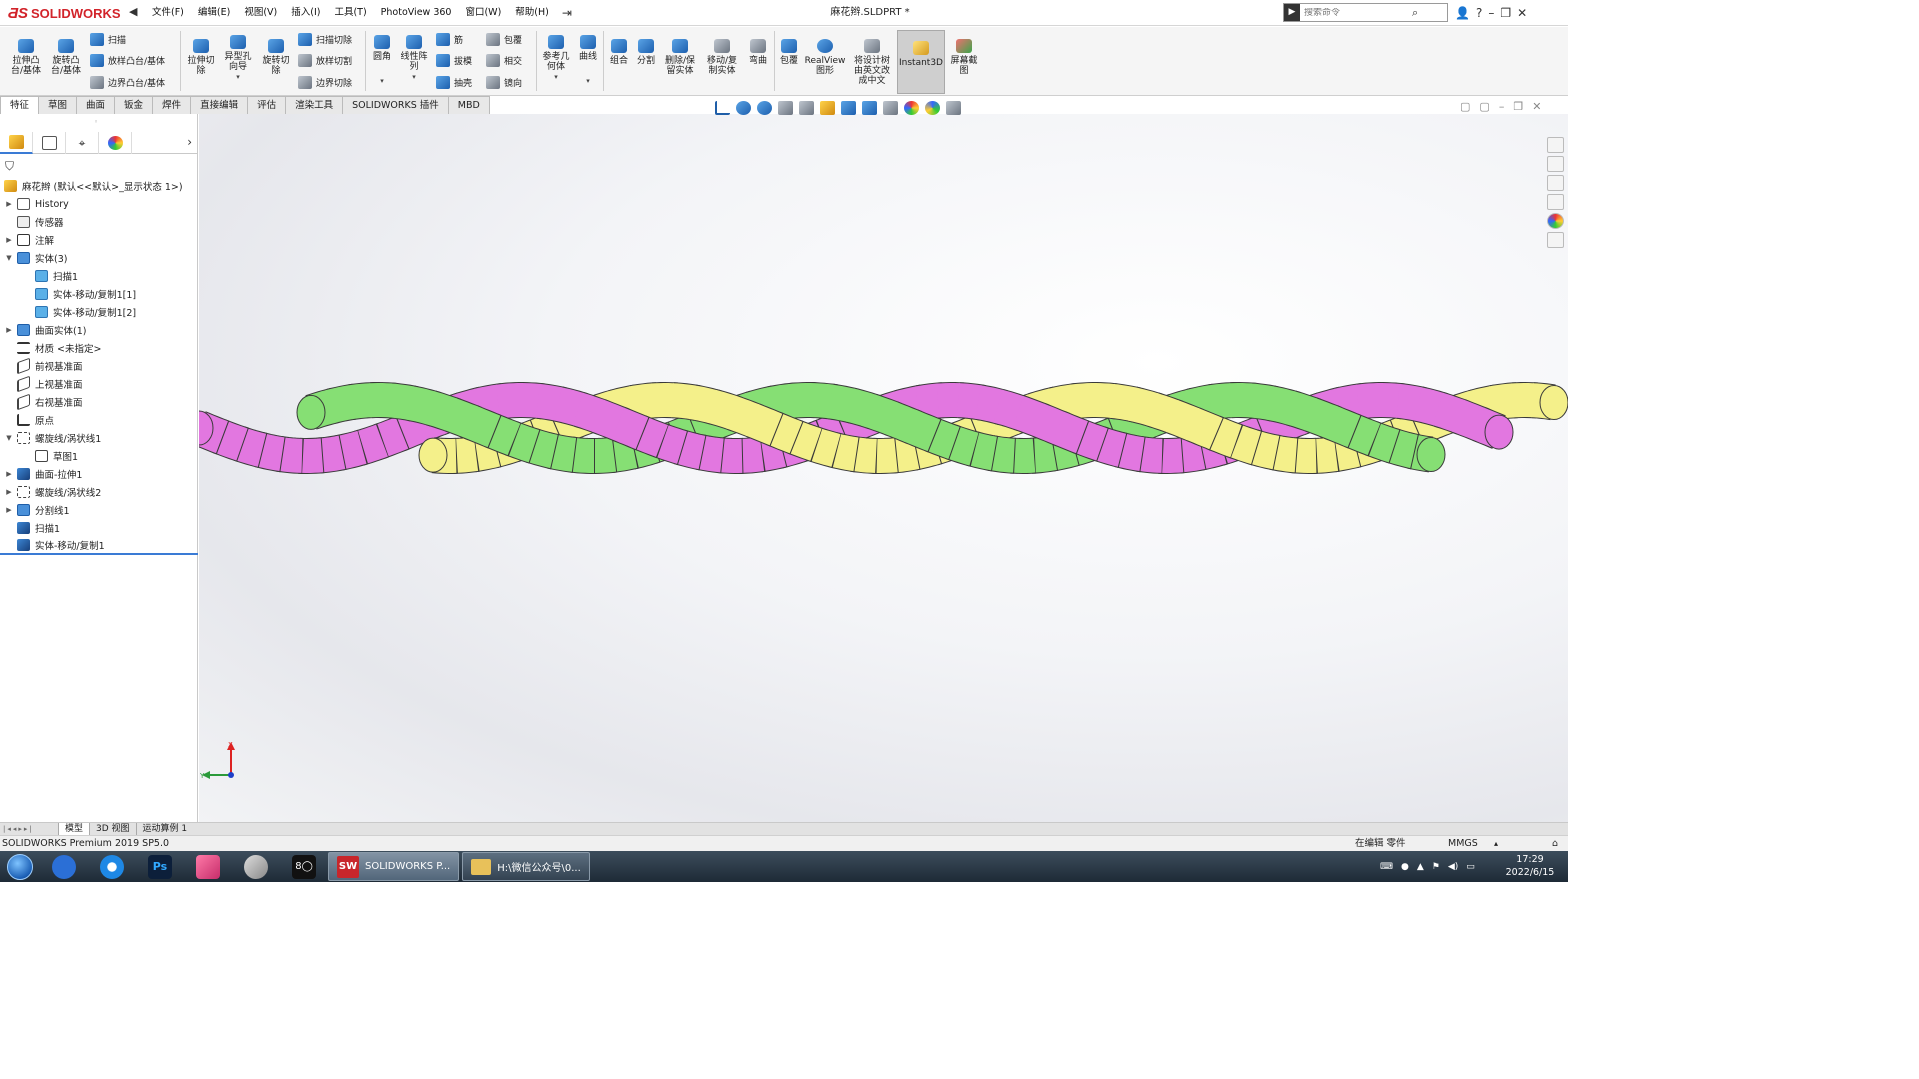 Image resolution: width=1919 pixels, height=1079 pixels. I want to click on flex-button: 弯曲, so click(758, 52).